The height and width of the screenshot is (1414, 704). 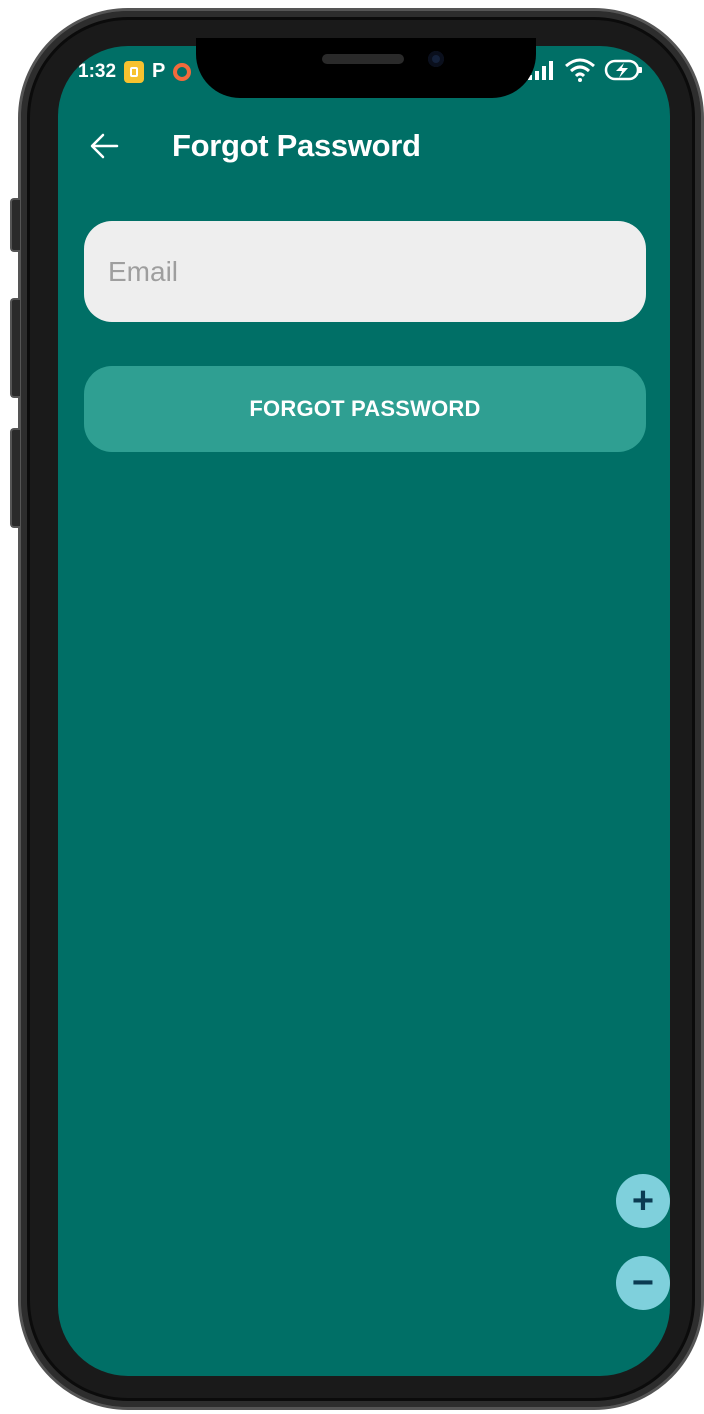 I want to click on side-button-volume-up, so click(x=15, y=348).